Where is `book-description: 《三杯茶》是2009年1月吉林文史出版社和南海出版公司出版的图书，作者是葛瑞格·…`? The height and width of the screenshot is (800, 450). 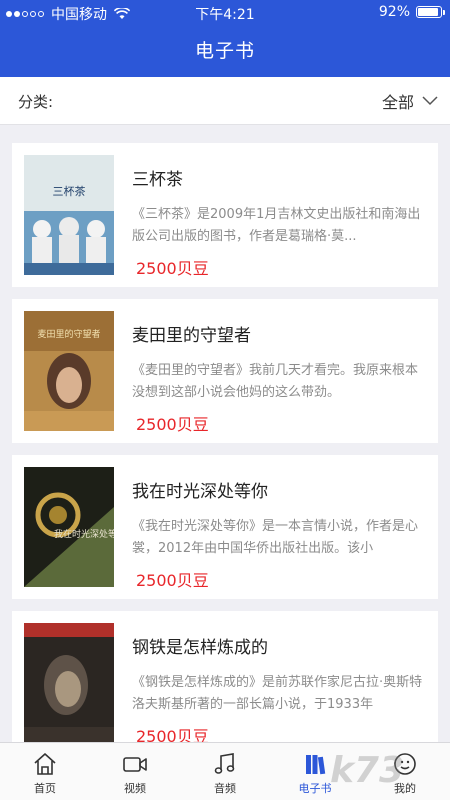
book-description: 《三杯茶》是2009年1月吉林文史出版社和南海出版公司出版的图书，作者是葛瑞格·… is located at coordinates (276, 225).